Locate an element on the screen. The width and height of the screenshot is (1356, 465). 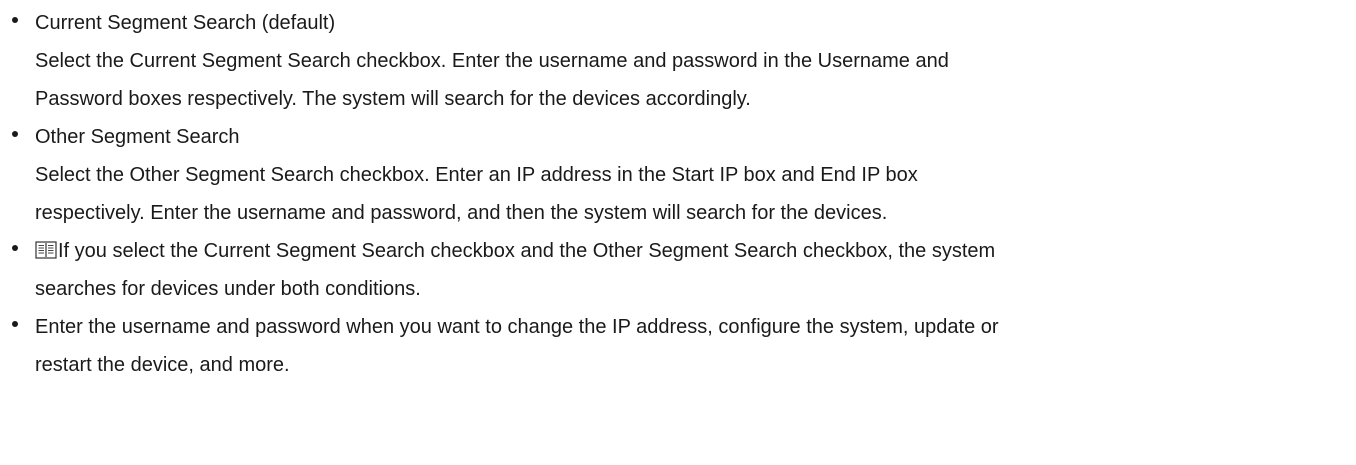
note-book-icon is located at coordinates (46, 250).